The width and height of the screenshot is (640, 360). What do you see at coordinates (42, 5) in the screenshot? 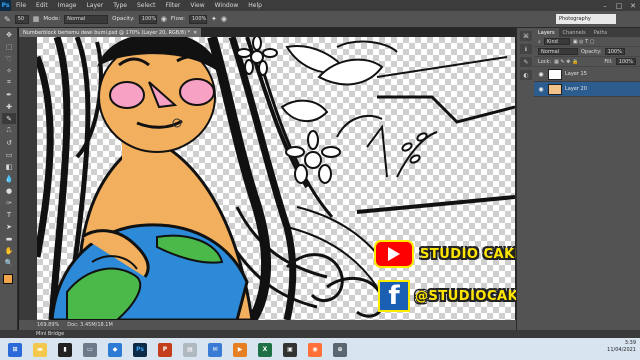
I see `menu-edit: Edit` at bounding box center [42, 5].